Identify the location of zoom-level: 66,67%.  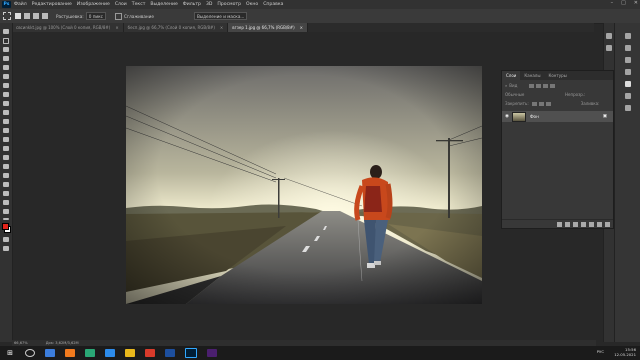
(21, 343).